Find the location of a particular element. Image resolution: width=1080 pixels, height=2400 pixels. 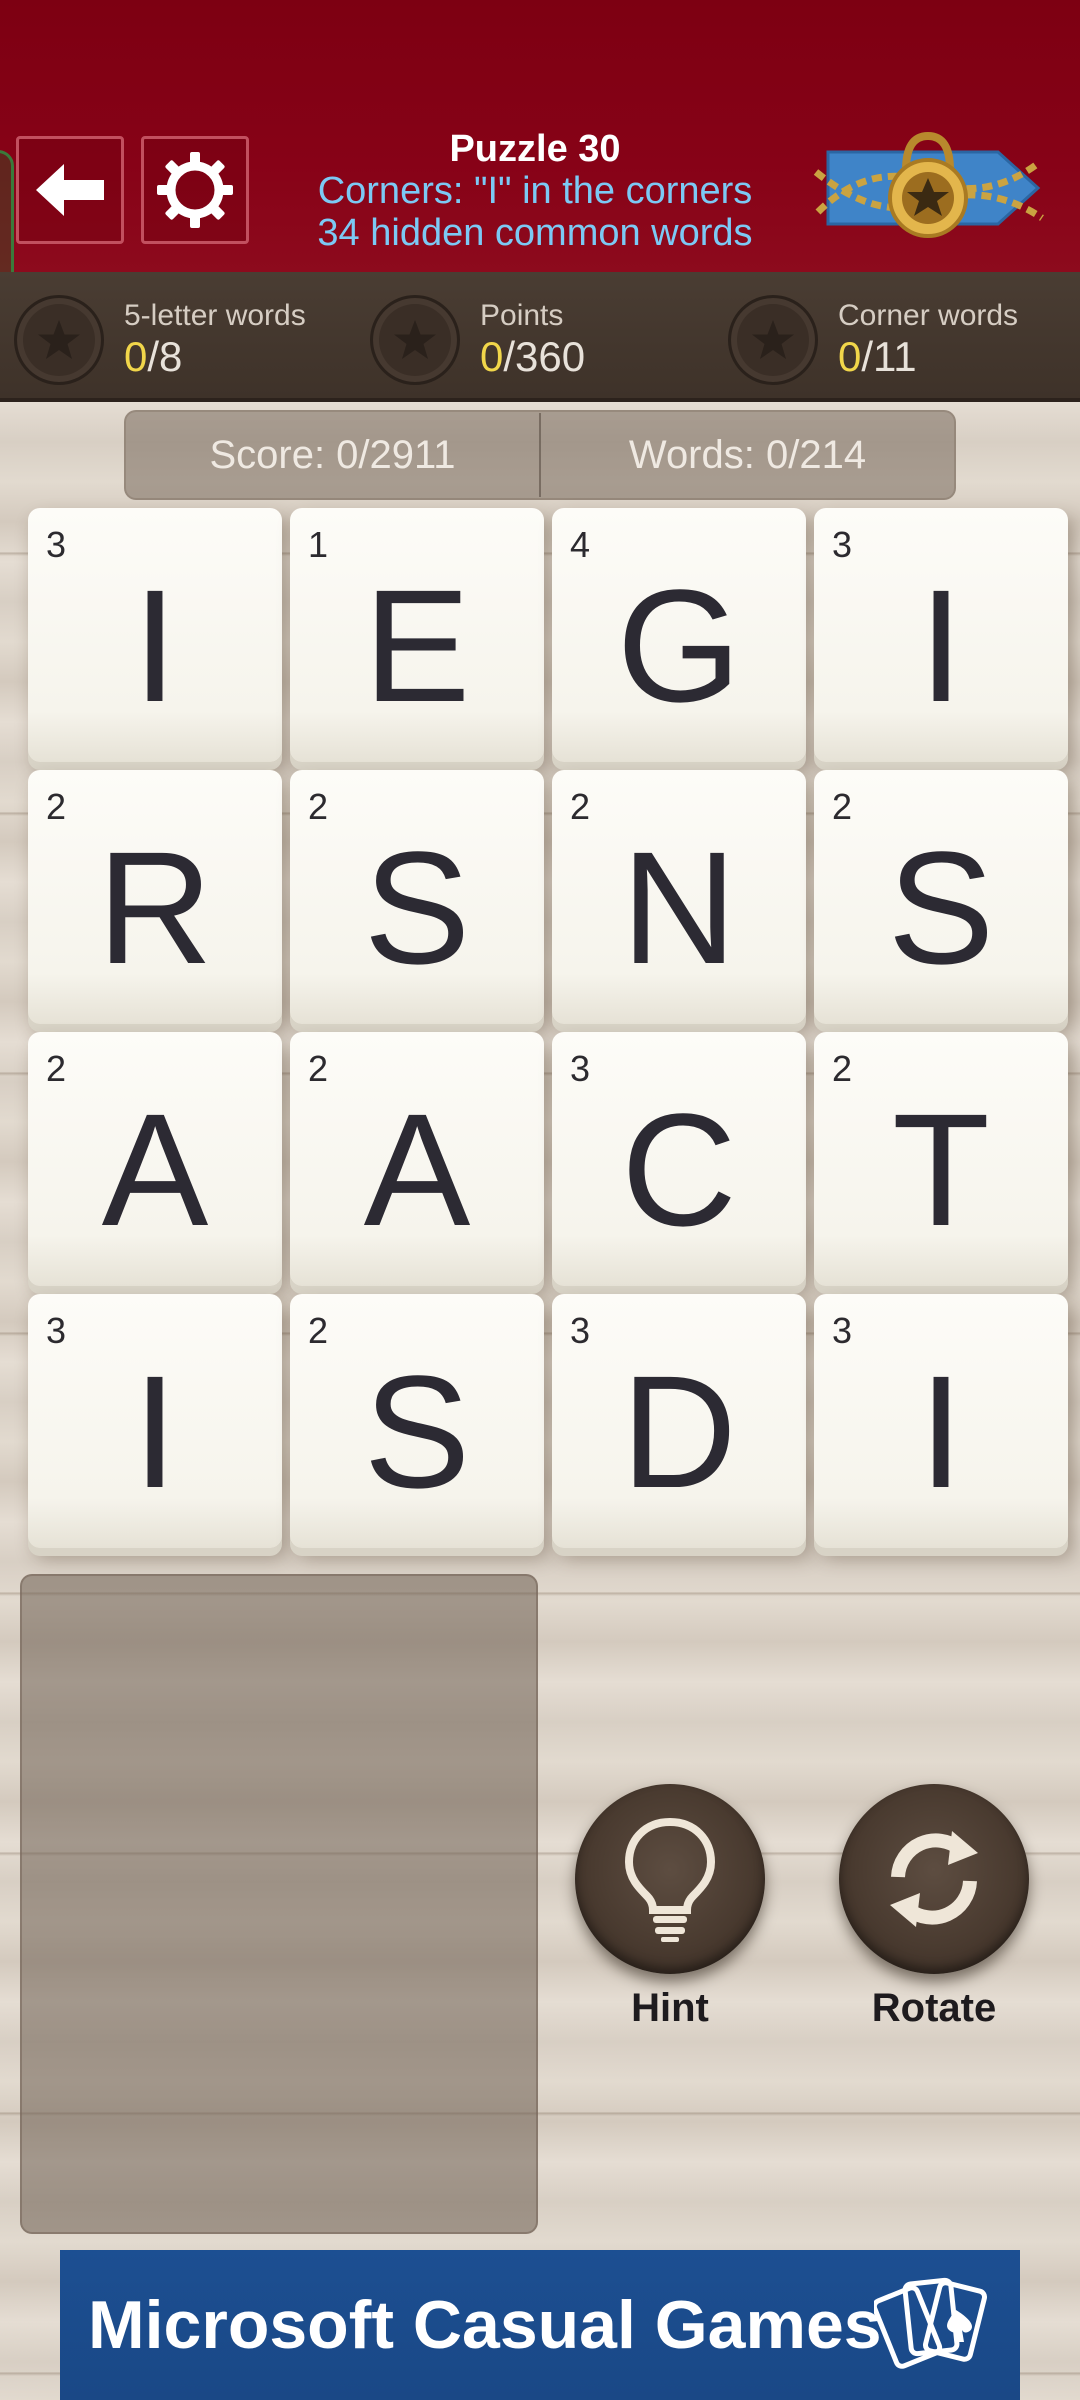

letter-tile: 1 E is located at coordinates (417, 635).